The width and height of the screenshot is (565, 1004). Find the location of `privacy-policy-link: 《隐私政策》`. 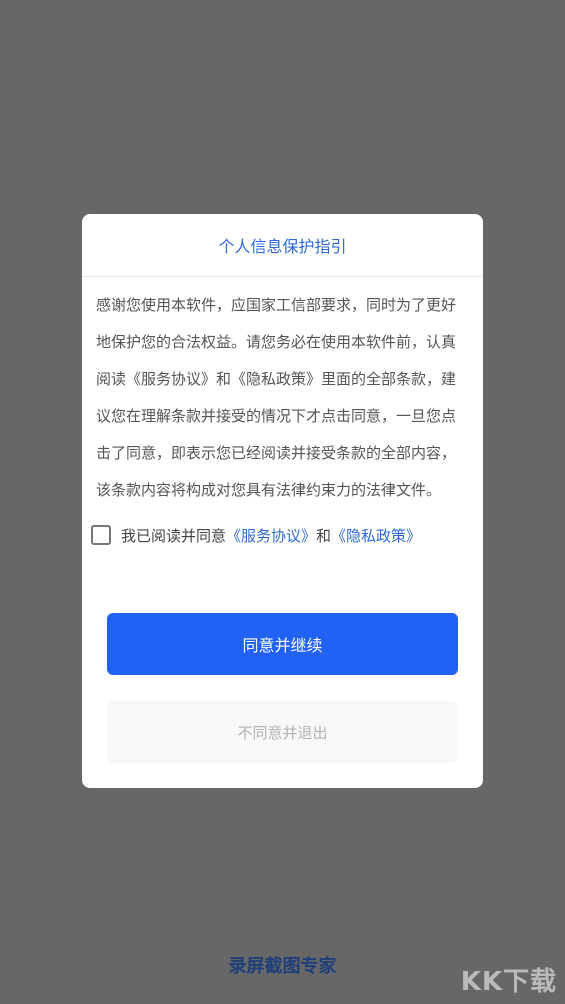

privacy-policy-link: 《隐私政策》 is located at coordinates (376, 535).